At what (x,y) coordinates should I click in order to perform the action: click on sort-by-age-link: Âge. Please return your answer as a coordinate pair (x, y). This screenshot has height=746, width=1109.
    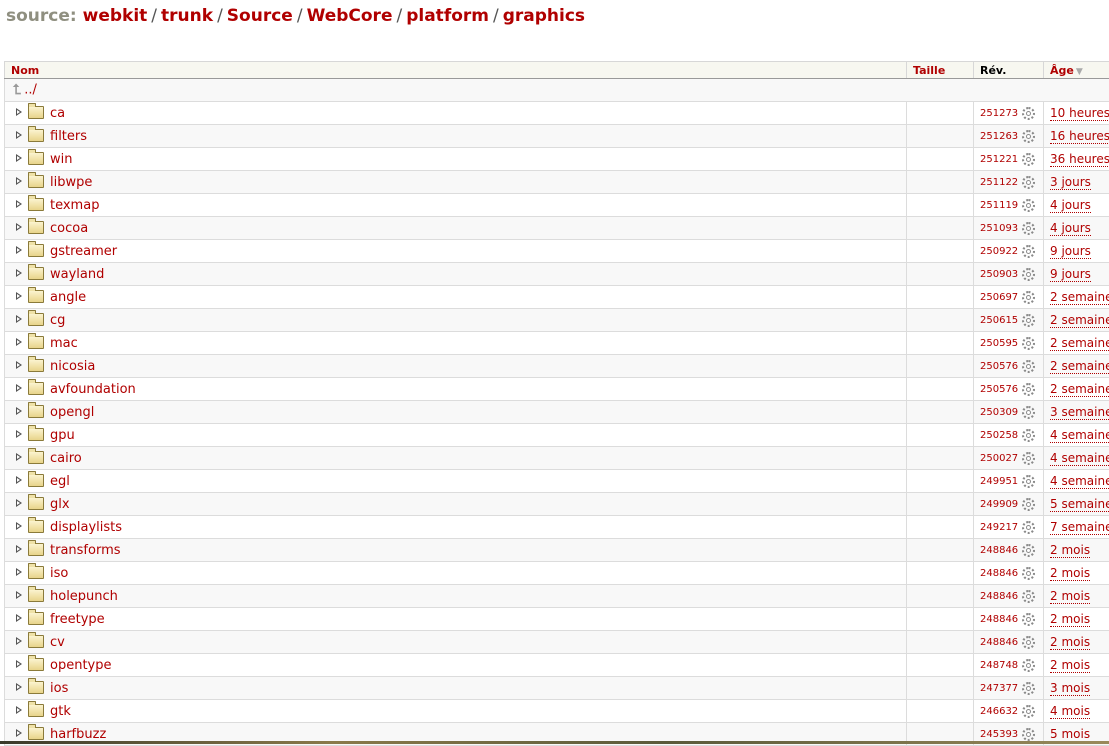
    Looking at the image, I should click on (1062, 70).